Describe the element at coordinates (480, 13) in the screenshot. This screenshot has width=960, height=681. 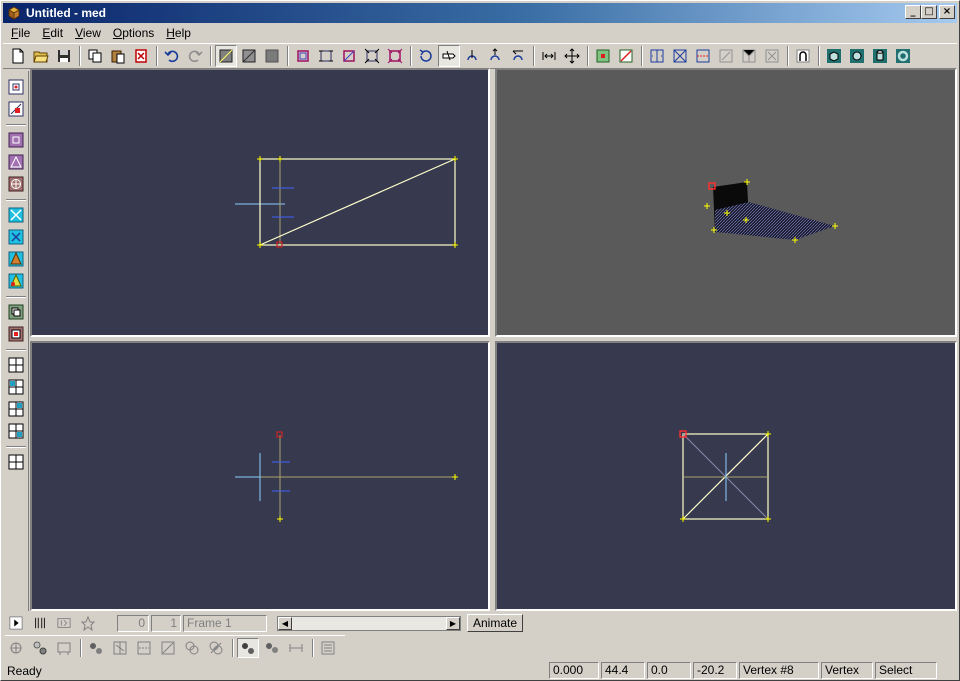
I see `title-bar: Untitled - med _ □ ×` at that location.